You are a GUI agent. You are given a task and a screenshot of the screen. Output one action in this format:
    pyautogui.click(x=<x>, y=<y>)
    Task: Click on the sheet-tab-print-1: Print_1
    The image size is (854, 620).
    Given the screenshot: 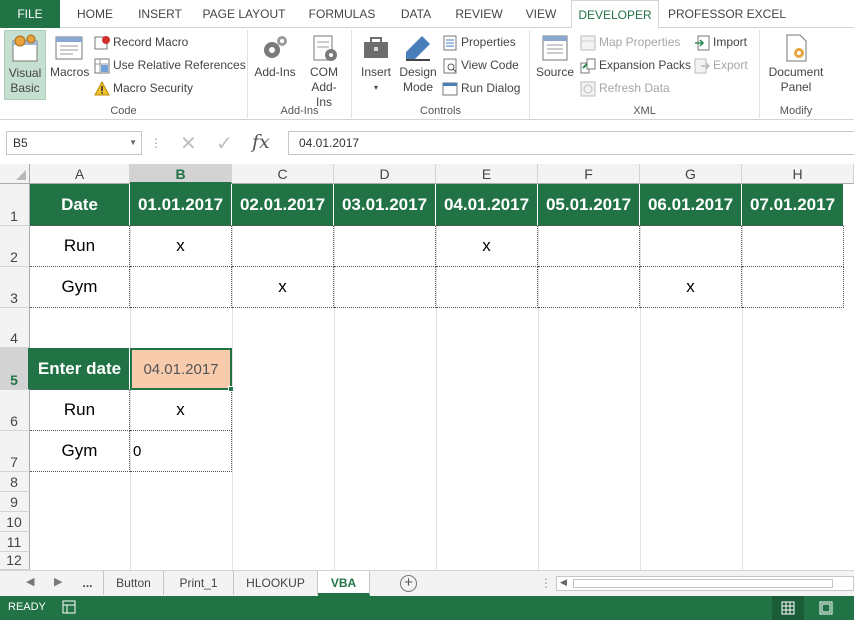 What is the action you would take?
    pyautogui.click(x=199, y=583)
    